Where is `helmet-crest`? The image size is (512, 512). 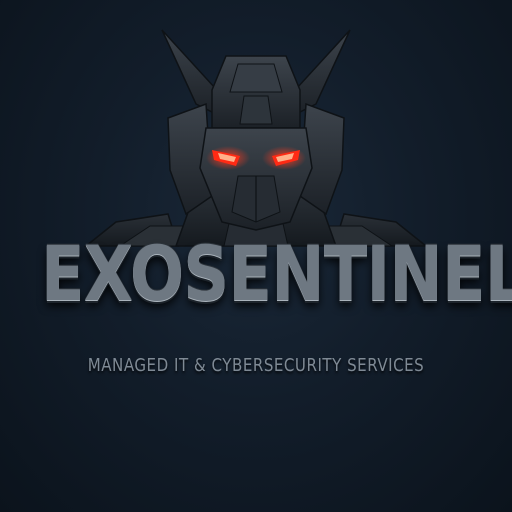
helmet-crest is located at coordinates (256, 92).